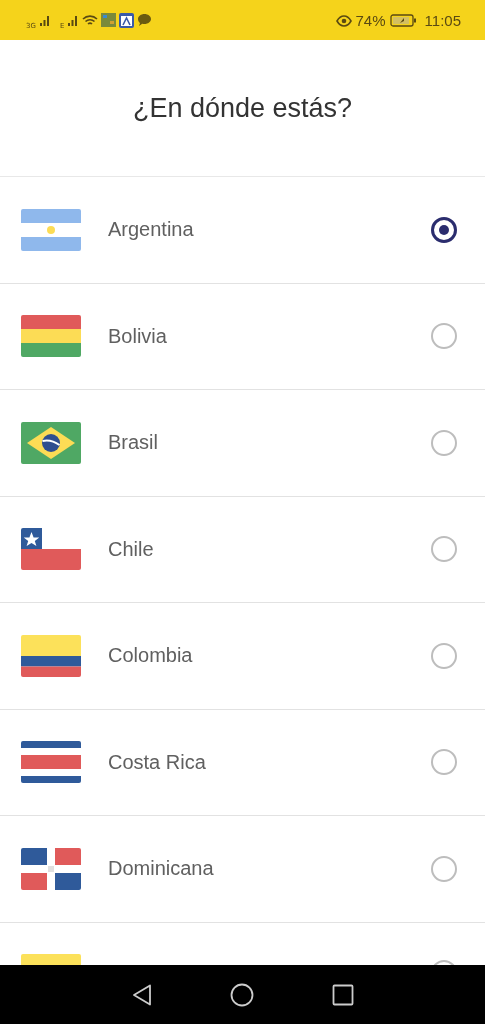  Describe the element at coordinates (90, 20) in the screenshot. I see `wifi-icon` at that location.